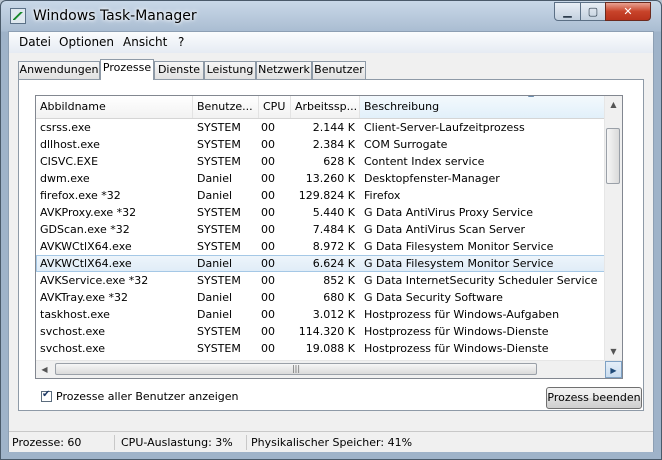 The height and width of the screenshot is (460, 662). Describe the element at coordinates (182, 442) in the screenshot. I see `status-cpu-usage: CPU-Auslastung: 3%` at that location.